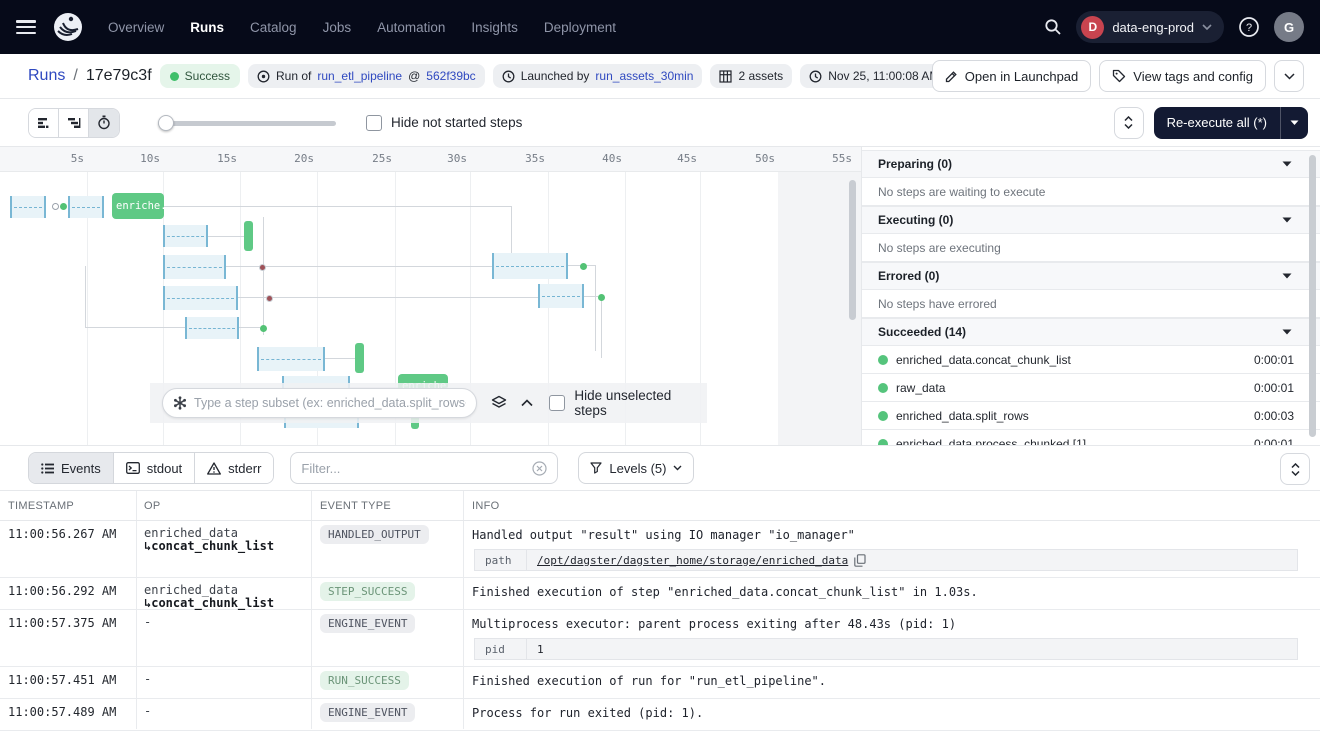 This screenshot has width=1320, height=733. Describe the element at coordinates (852, 250) in the screenshot. I see `gantt-scrollbar` at that location.